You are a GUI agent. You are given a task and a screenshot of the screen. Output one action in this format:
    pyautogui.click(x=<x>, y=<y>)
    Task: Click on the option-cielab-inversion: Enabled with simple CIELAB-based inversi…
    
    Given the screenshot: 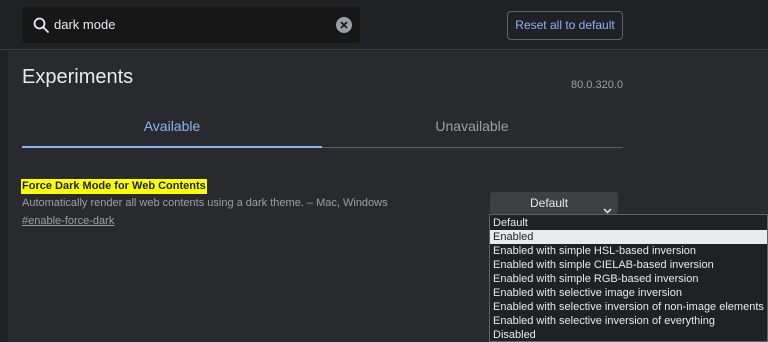 What is the action you would take?
    pyautogui.click(x=628, y=265)
    